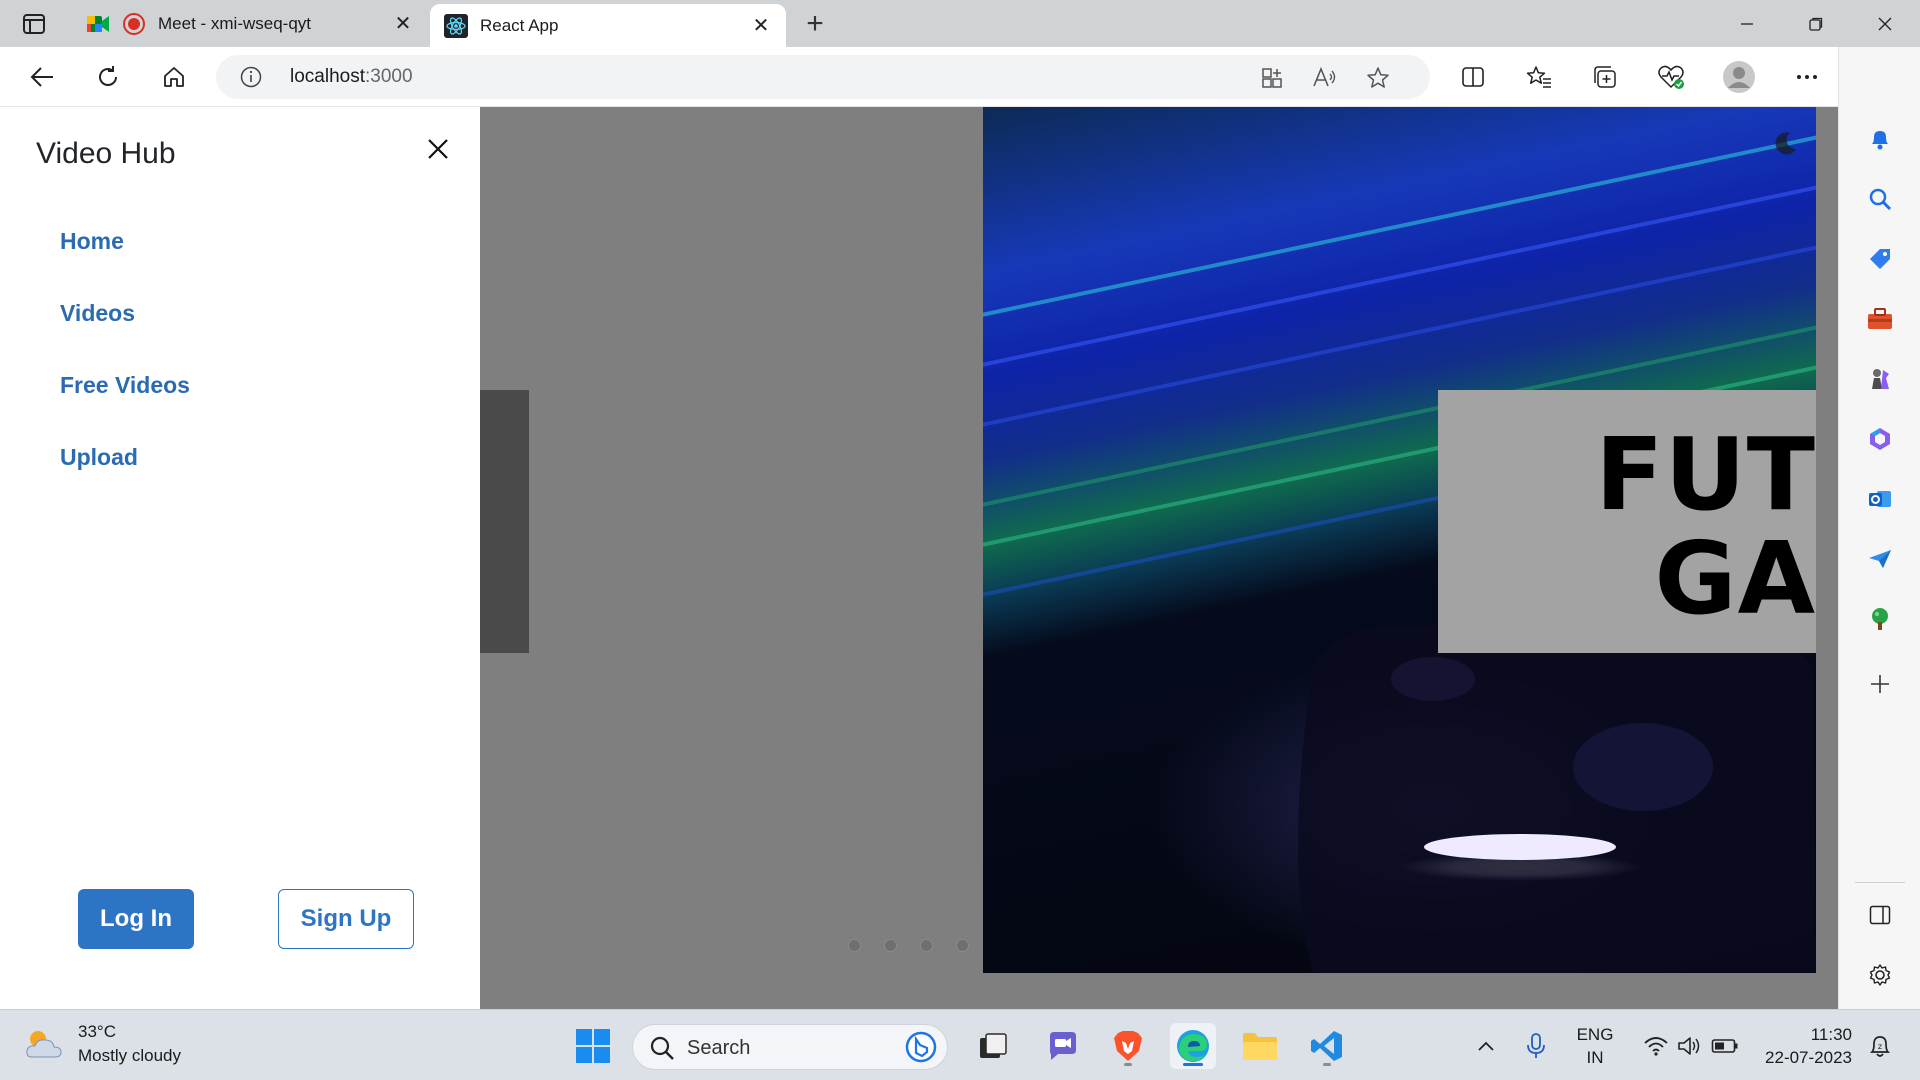  I want to click on app-available-button, so click(1272, 78).